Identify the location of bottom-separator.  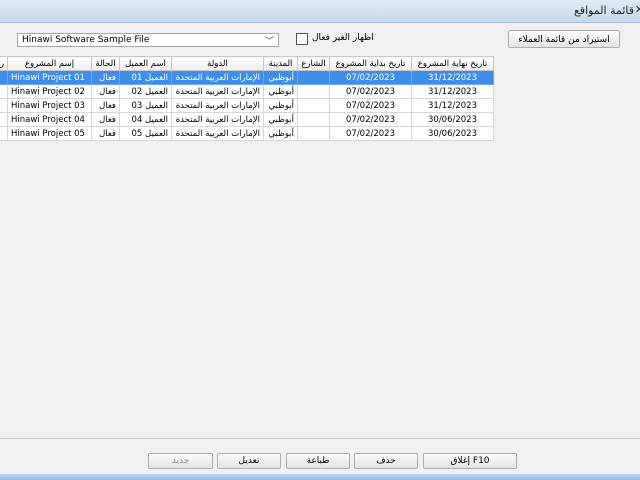
(320, 438).